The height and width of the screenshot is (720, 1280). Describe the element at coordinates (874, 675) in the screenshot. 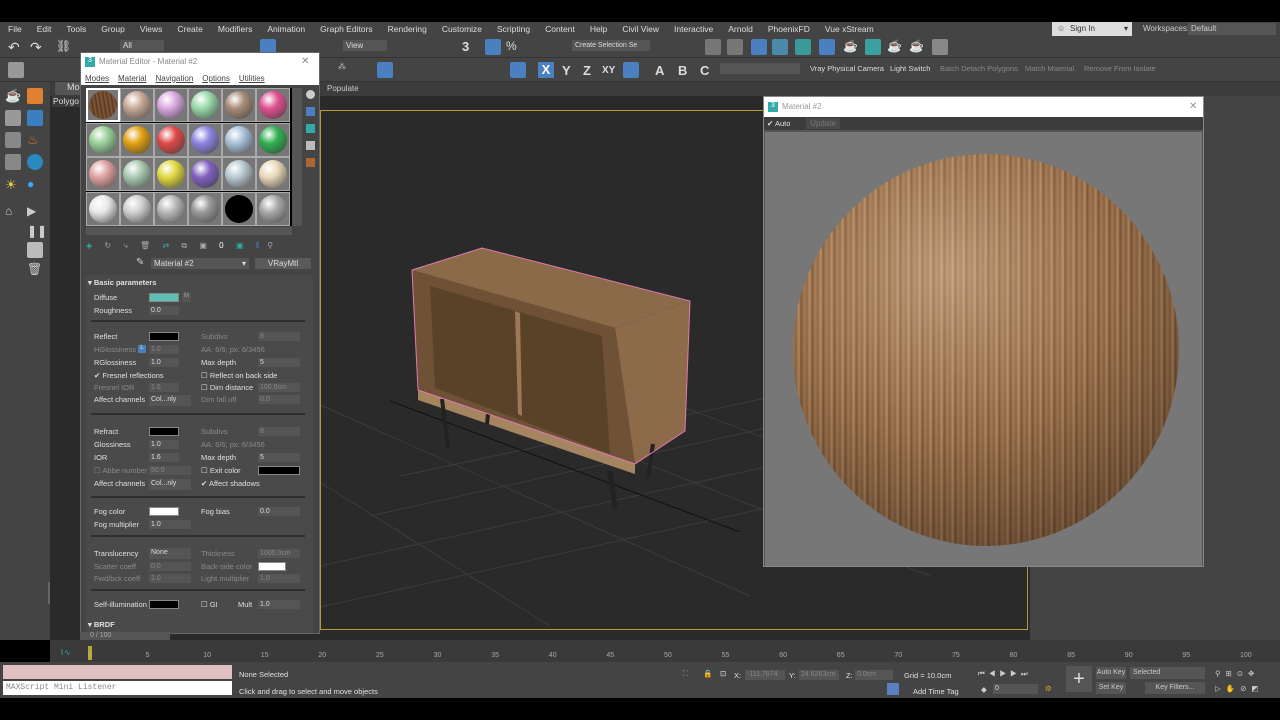

I see `z-coord-field: 0.0cm` at that location.